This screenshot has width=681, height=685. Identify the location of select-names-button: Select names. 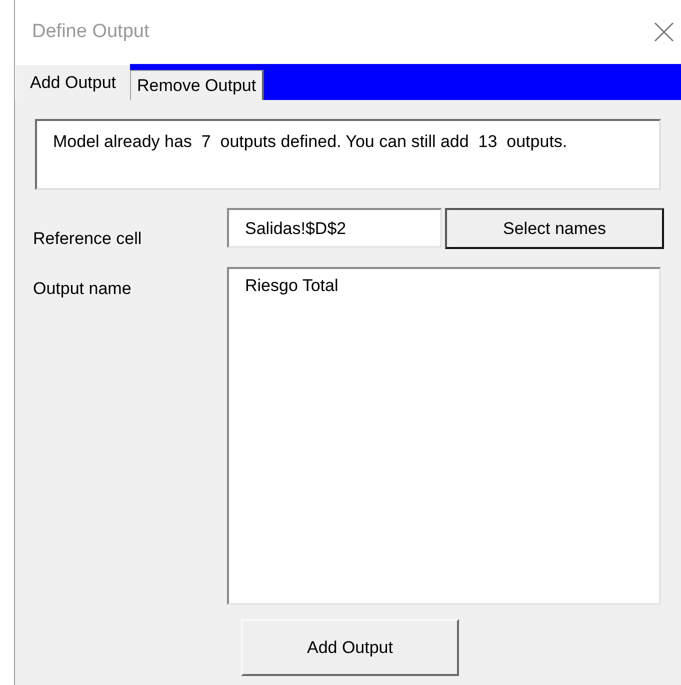
(554, 228).